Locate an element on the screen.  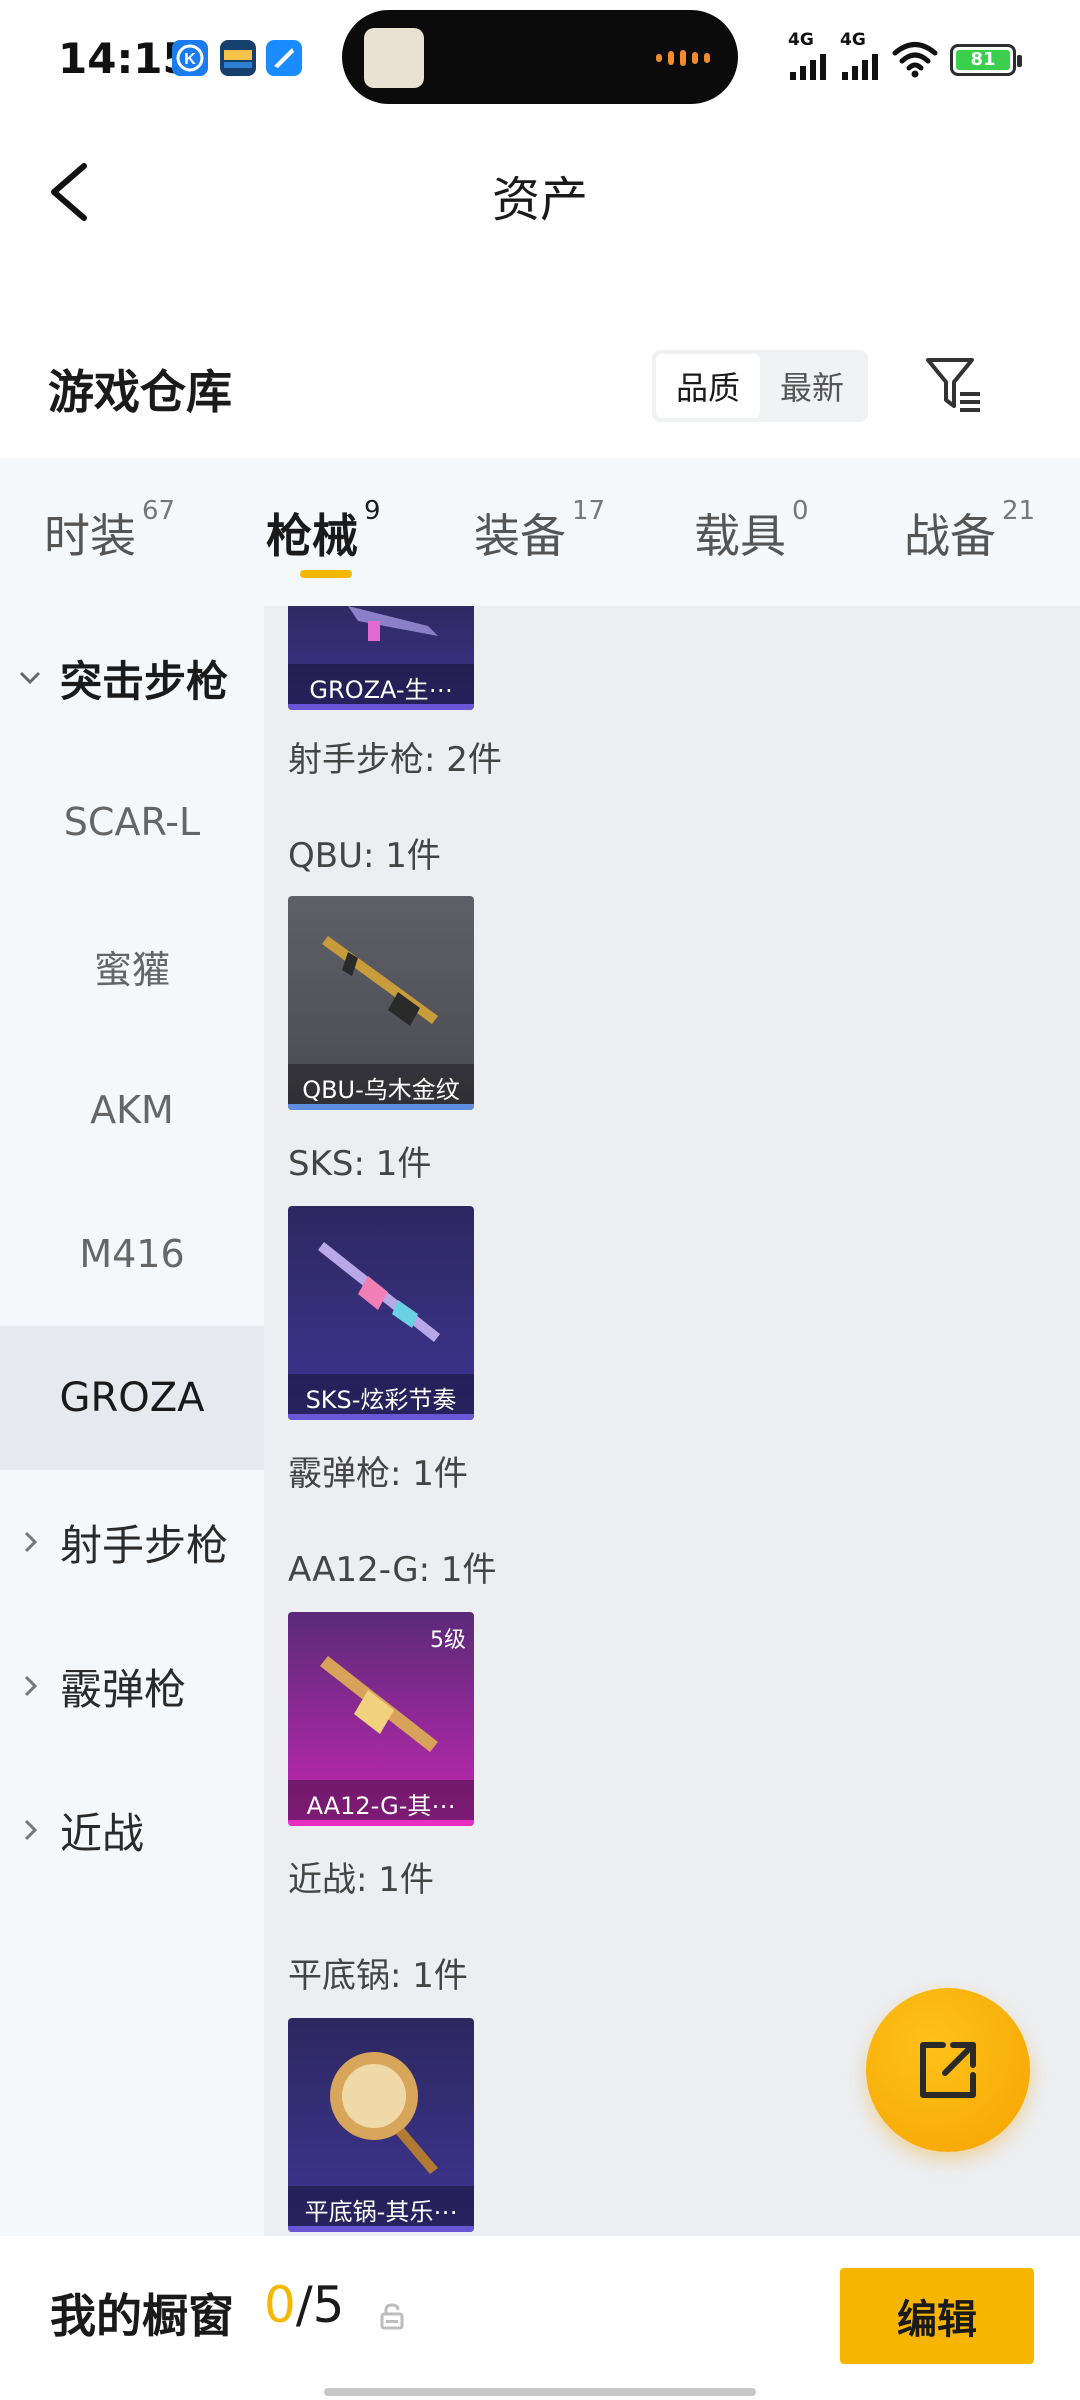
weapon-header-pan: 平底锅: 1件 is located at coordinates (378, 1976).